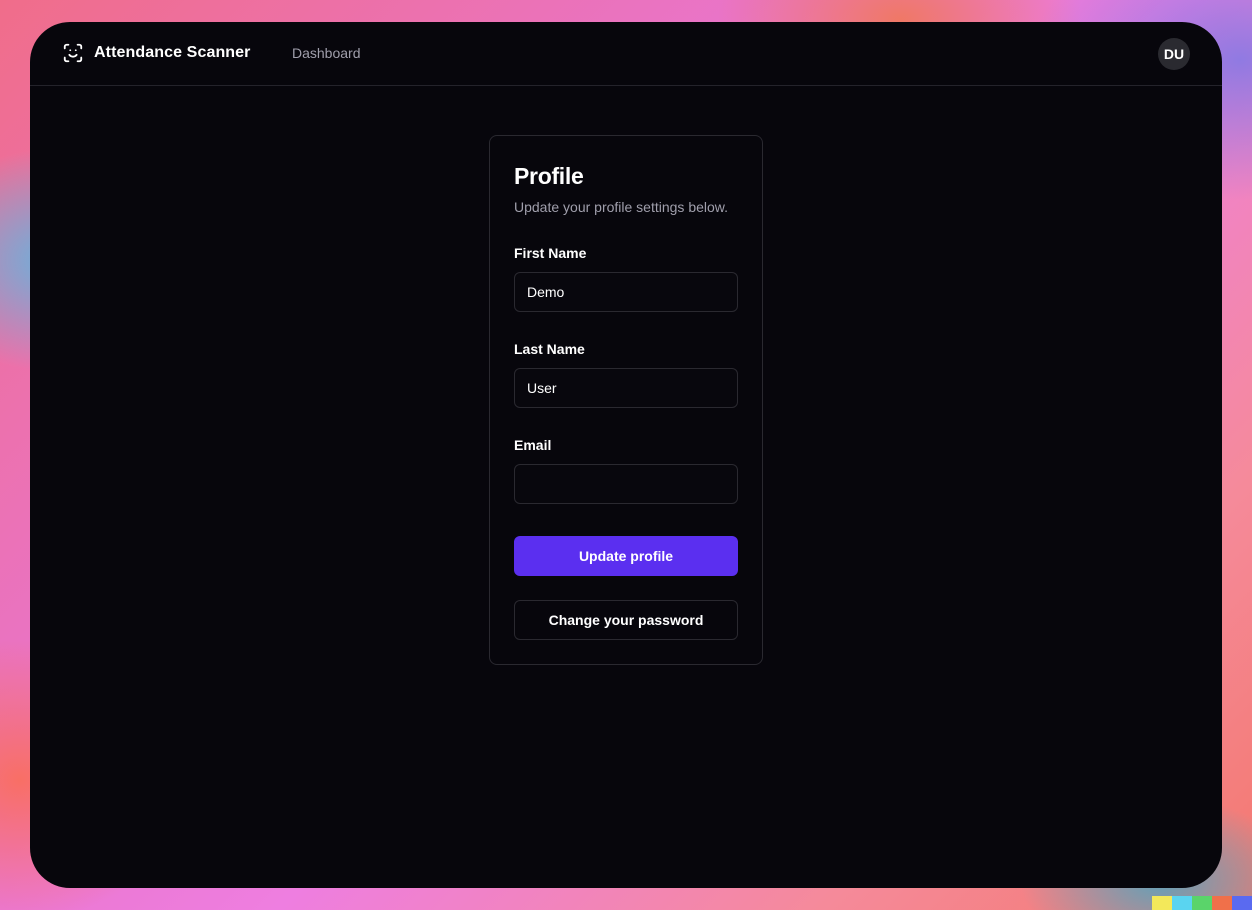 Image resolution: width=1252 pixels, height=910 pixels. I want to click on app-name: Attendance Scanner, so click(172, 52).